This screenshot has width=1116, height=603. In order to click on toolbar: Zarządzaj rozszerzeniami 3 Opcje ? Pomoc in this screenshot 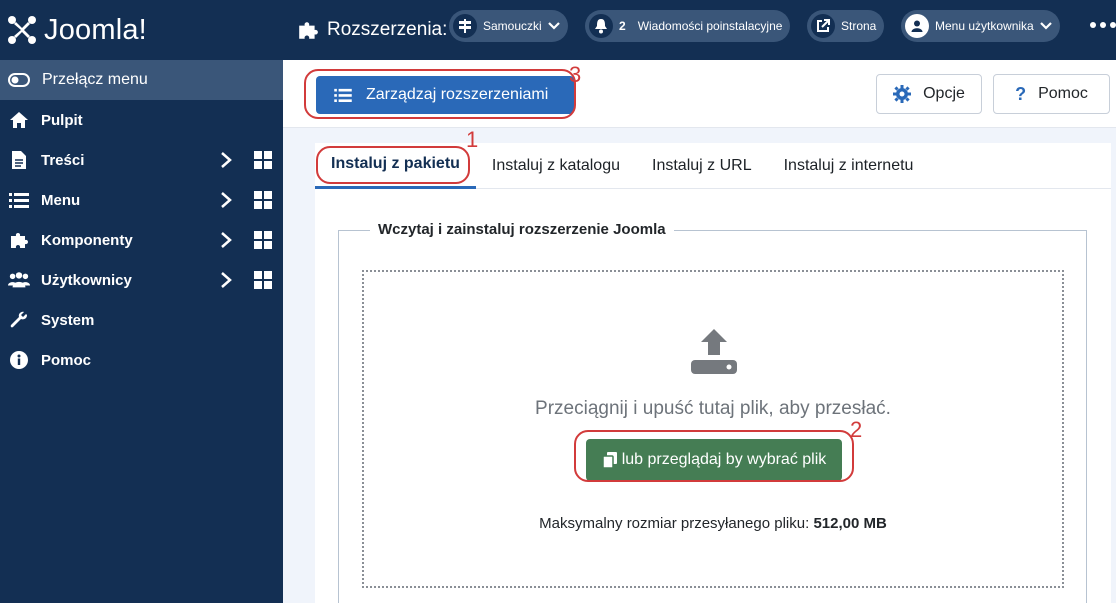, I will do `click(699, 94)`.